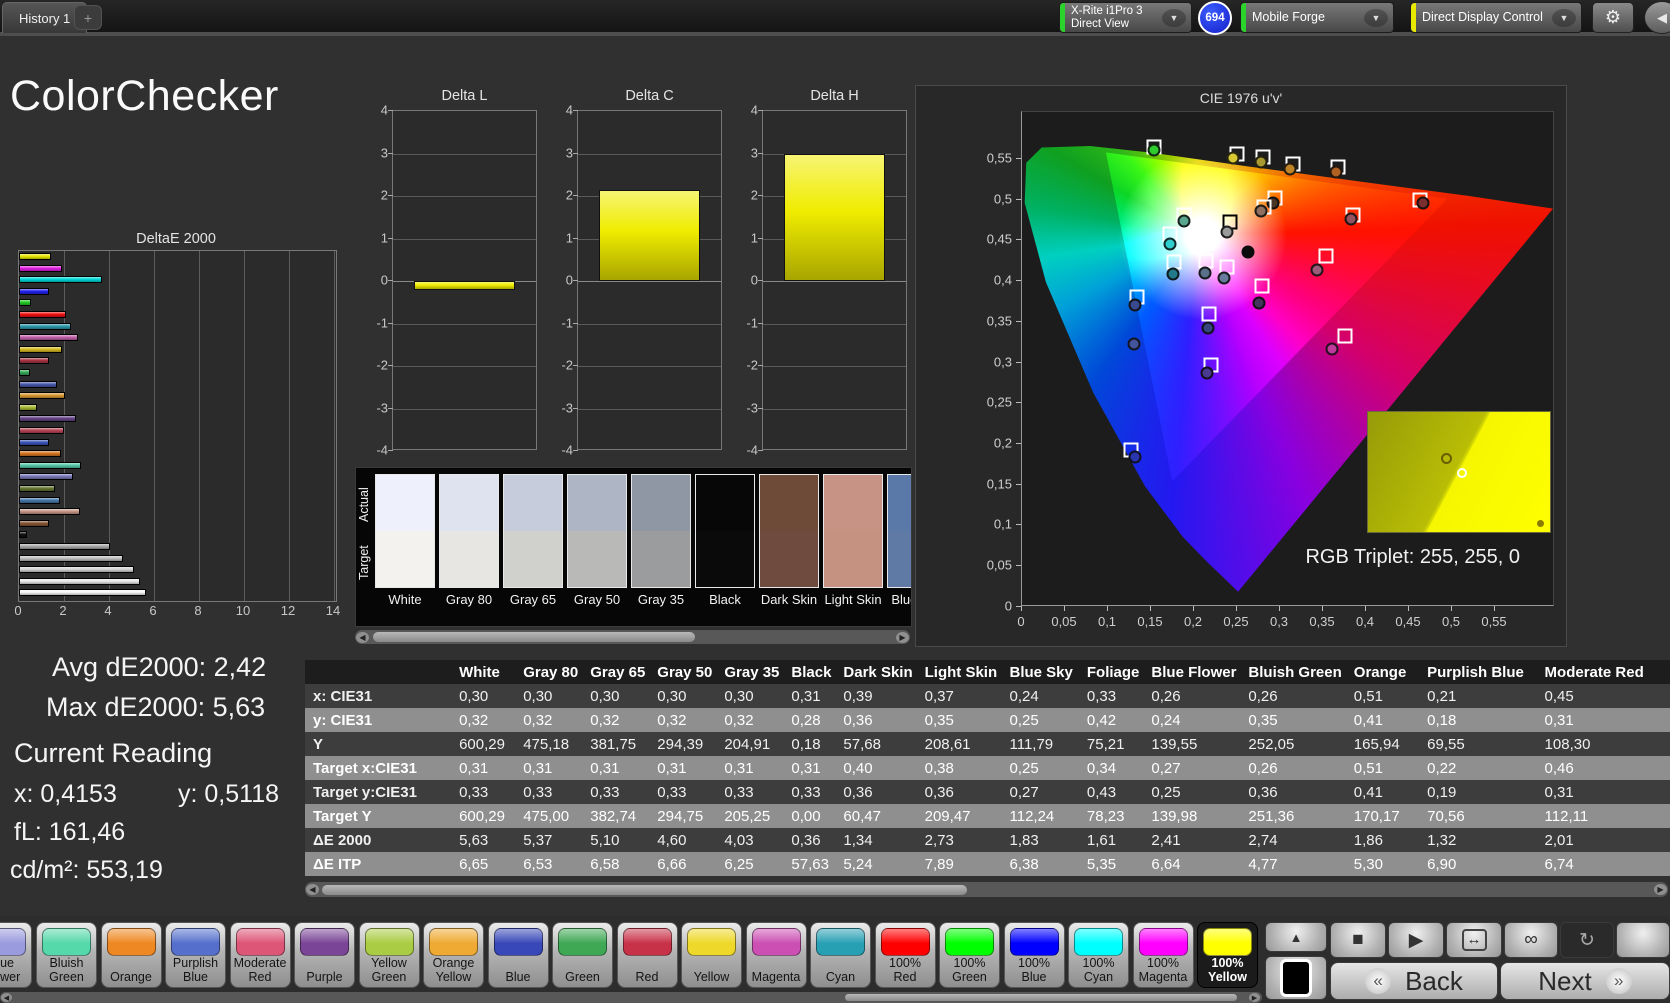  I want to click on cell-value: 600,29, so click(483, 744).